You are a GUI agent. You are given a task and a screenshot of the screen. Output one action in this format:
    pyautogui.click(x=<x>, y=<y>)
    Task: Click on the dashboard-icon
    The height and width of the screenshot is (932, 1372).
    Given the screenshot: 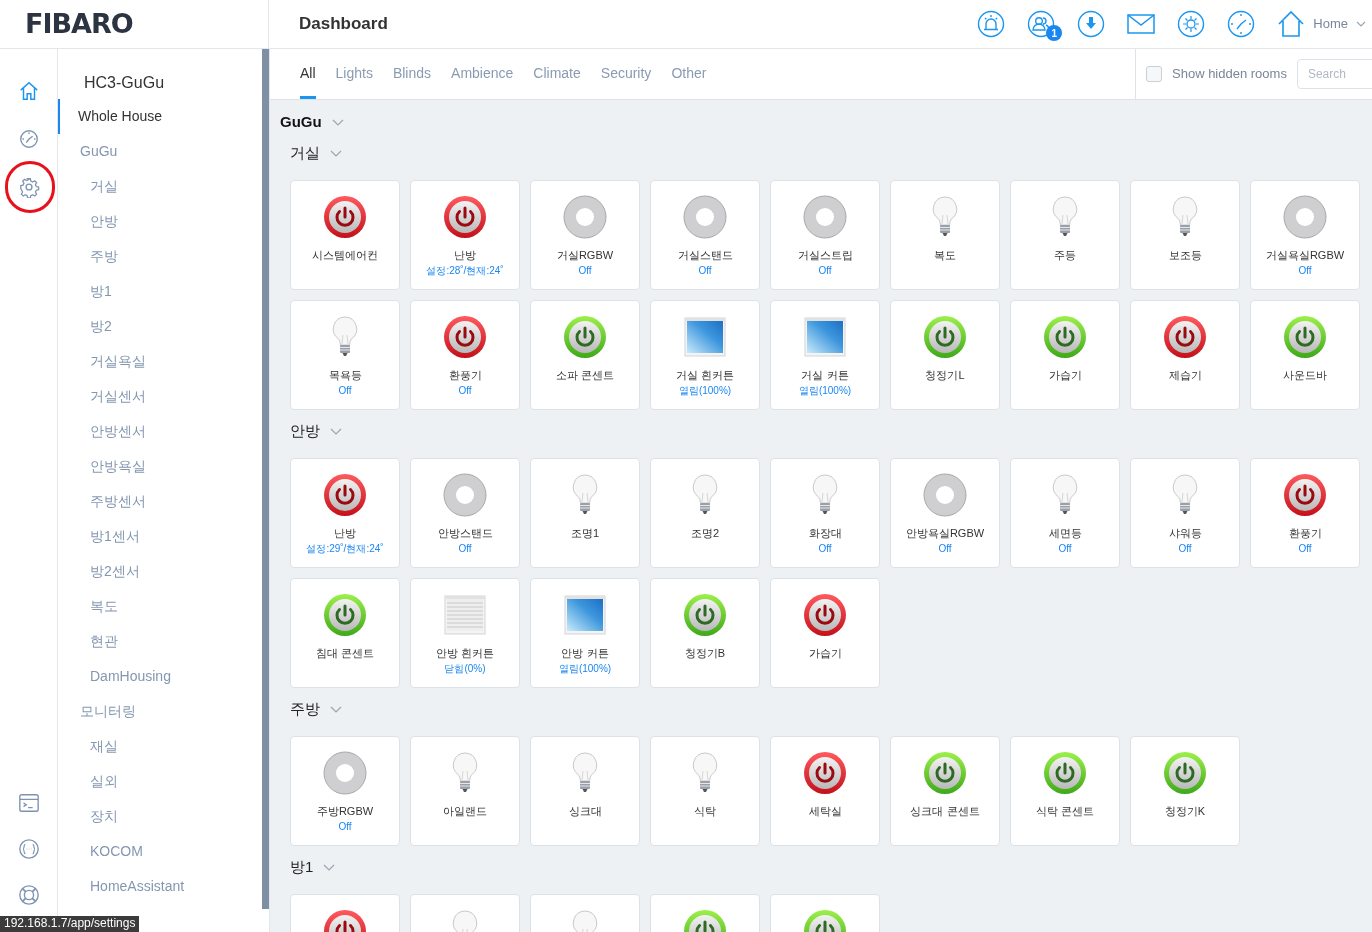 What is the action you would take?
    pyautogui.click(x=28, y=139)
    